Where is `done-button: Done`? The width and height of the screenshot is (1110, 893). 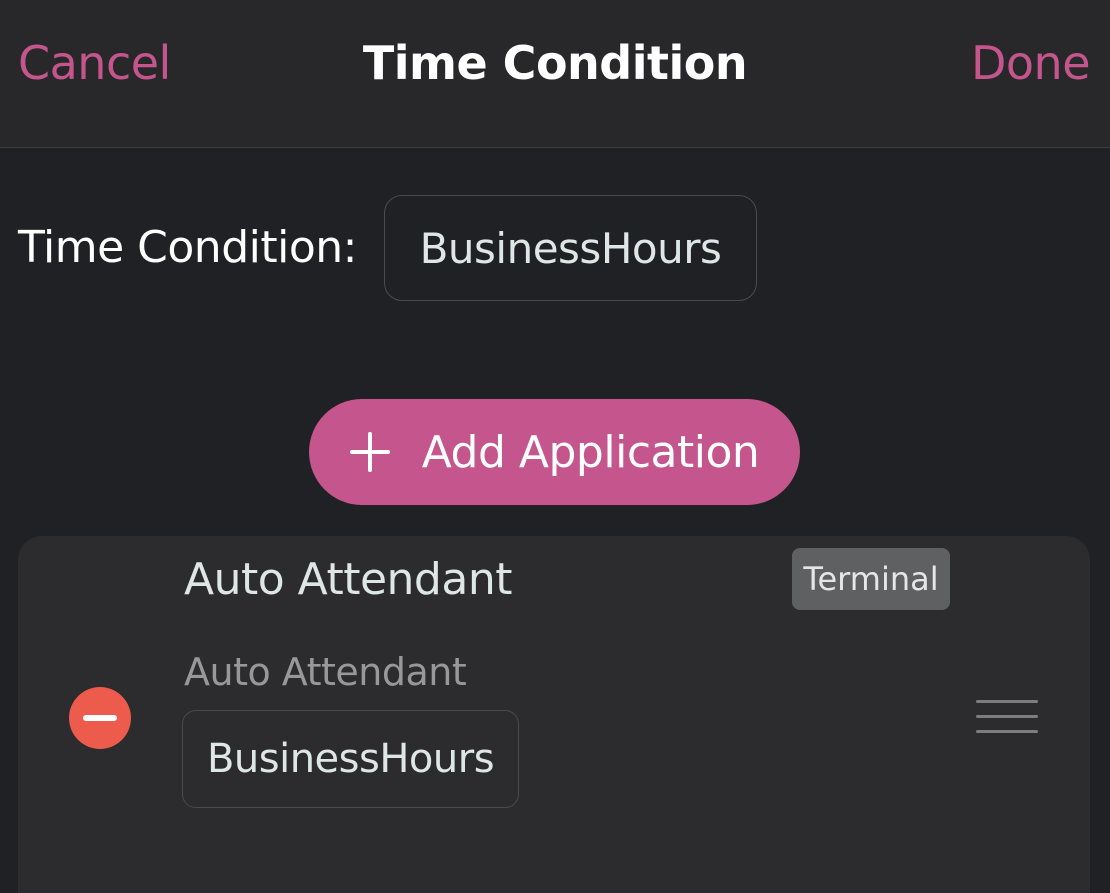 done-button: Done is located at coordinates (1031, 63).